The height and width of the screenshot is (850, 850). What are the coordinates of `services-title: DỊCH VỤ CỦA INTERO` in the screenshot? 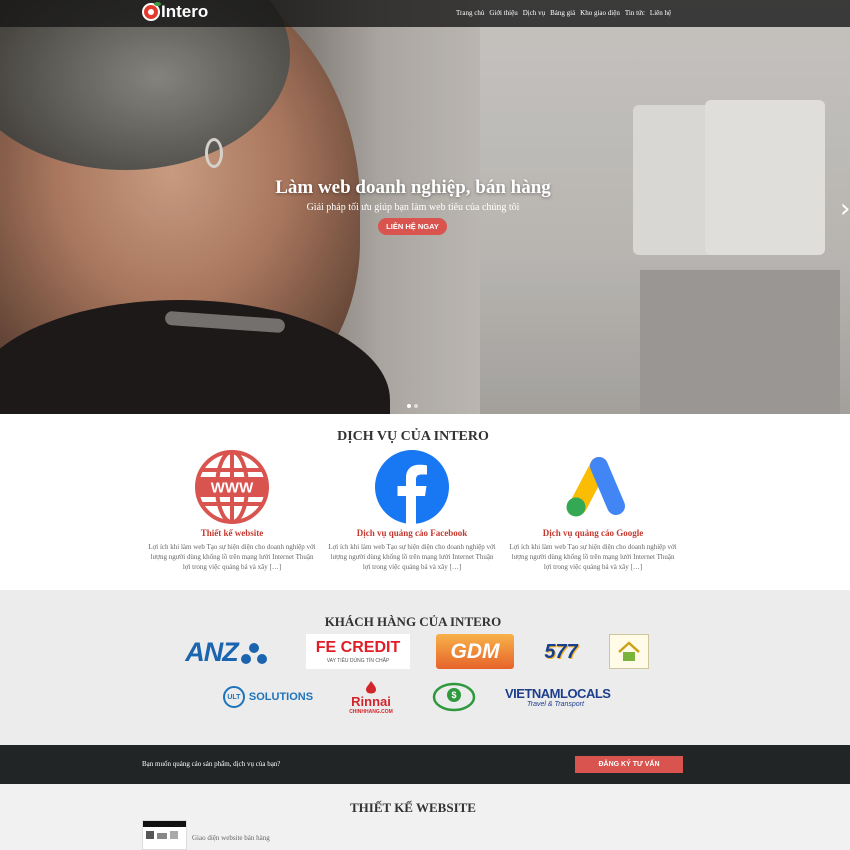 It's located at (413, 436).